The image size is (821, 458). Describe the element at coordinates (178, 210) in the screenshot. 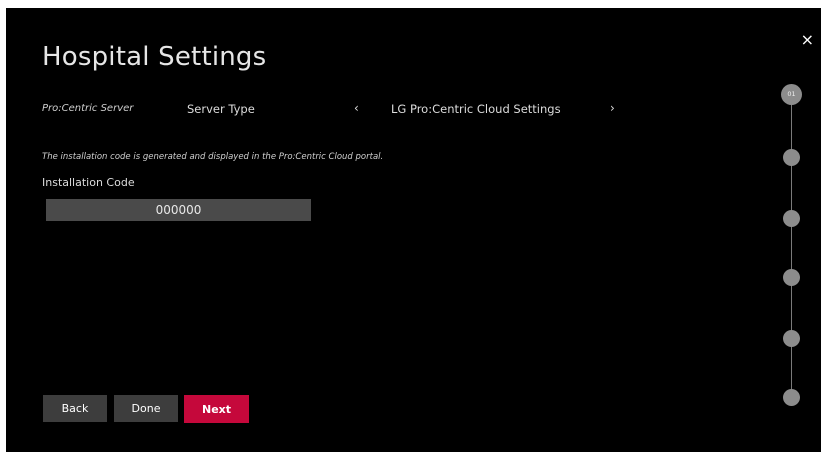

I see `installation-code-input` at that location.